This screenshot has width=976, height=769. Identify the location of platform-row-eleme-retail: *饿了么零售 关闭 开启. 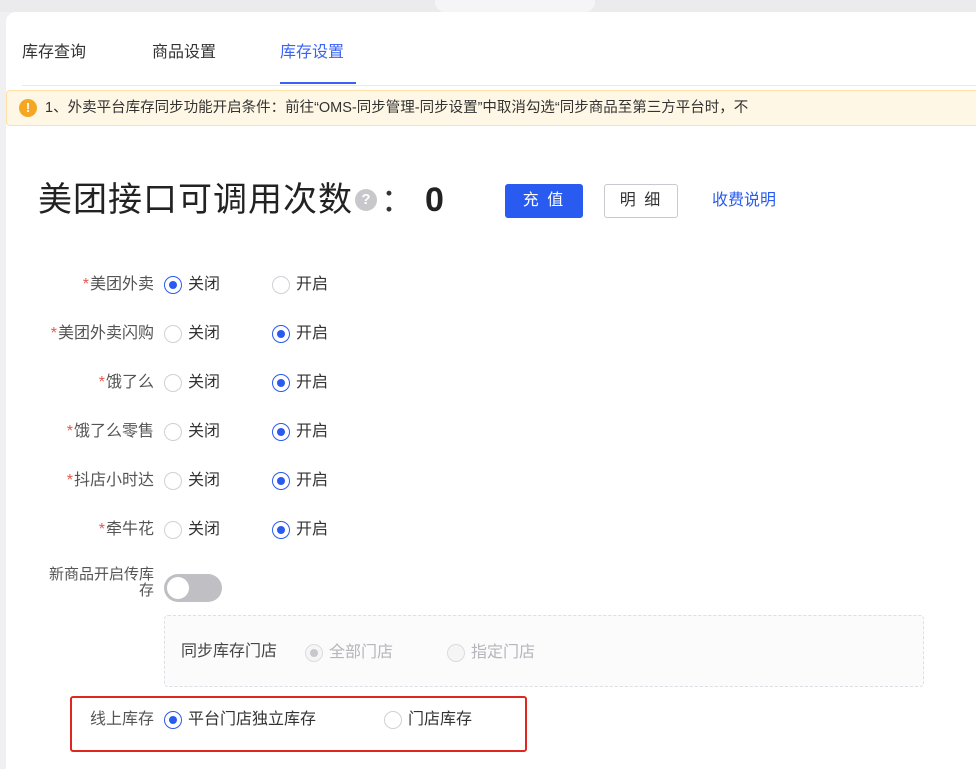
(266, 432).